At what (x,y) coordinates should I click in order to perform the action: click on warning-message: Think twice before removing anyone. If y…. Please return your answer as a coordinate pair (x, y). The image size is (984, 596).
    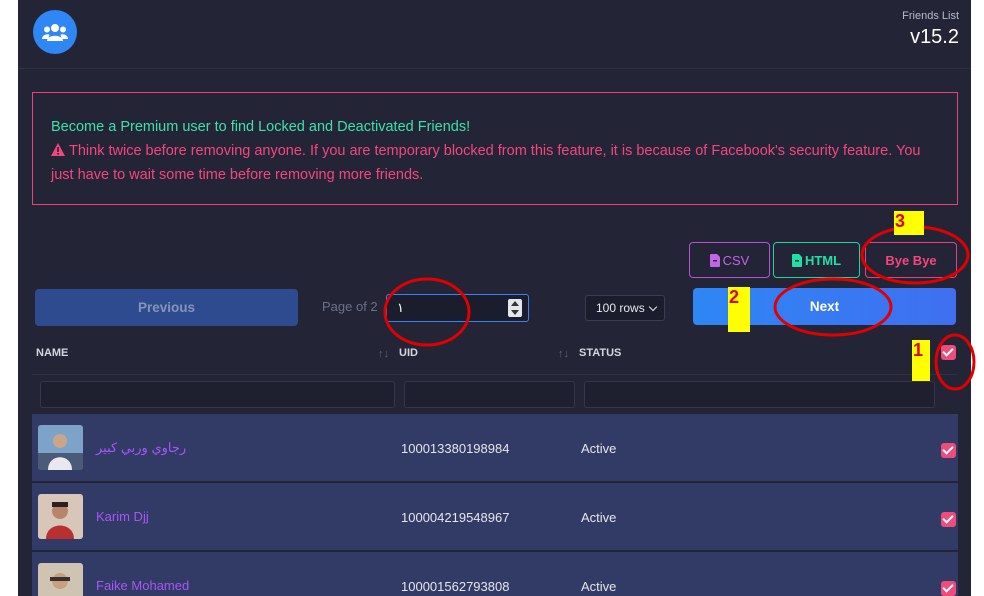
    Looking at the image, I should click on (495, 163).